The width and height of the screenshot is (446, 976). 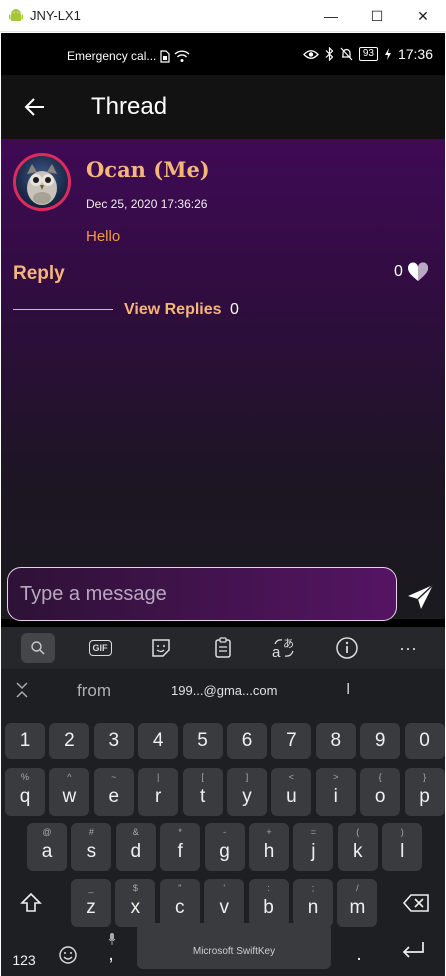 I want to click on shift-icon, so click(x=31, y=903).